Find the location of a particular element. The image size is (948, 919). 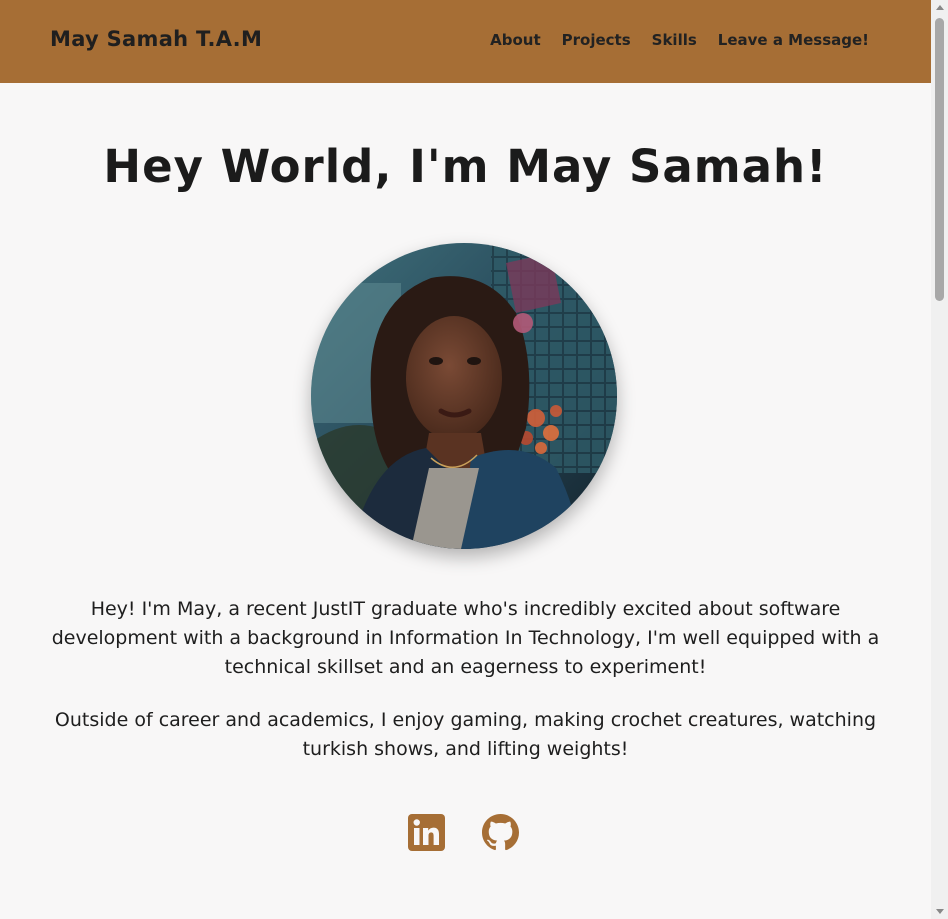

nav-link-leave-message: Leave a Message! is located at coordinates (793, 40).